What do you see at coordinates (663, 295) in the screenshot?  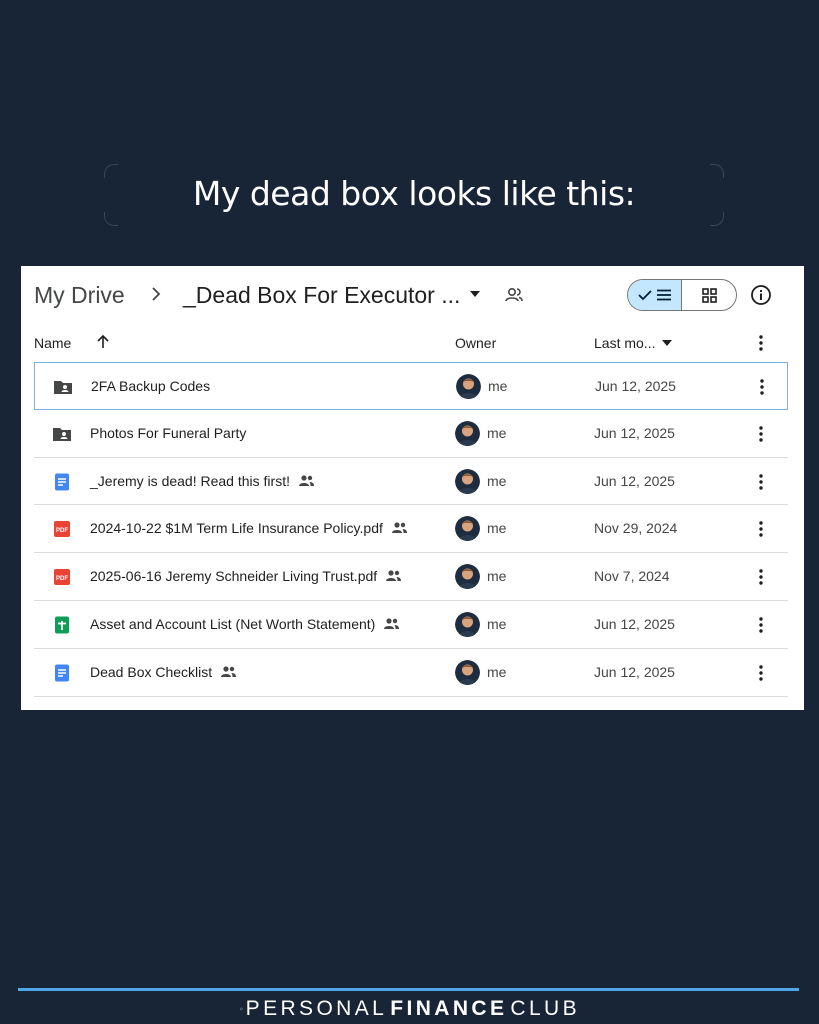 I see `list-icon` at bounding box center [663, 295].